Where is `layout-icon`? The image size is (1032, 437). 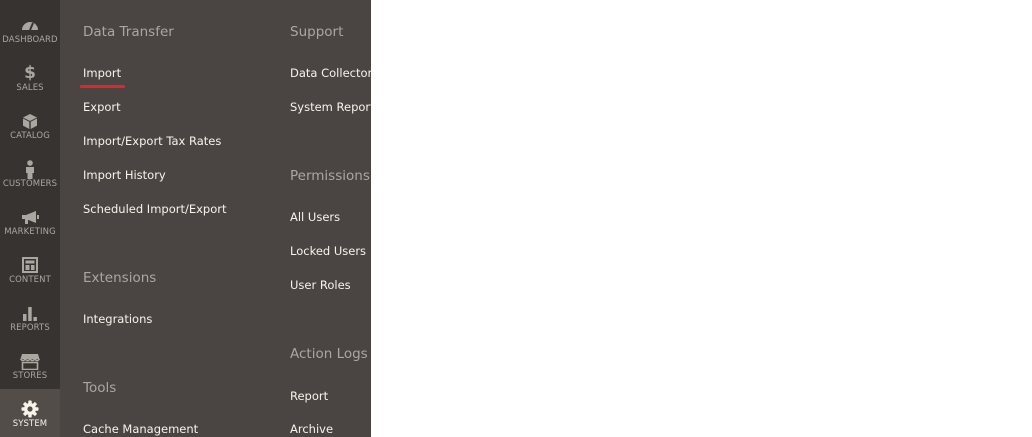 layout-icon is located at coordinates (30, 265).